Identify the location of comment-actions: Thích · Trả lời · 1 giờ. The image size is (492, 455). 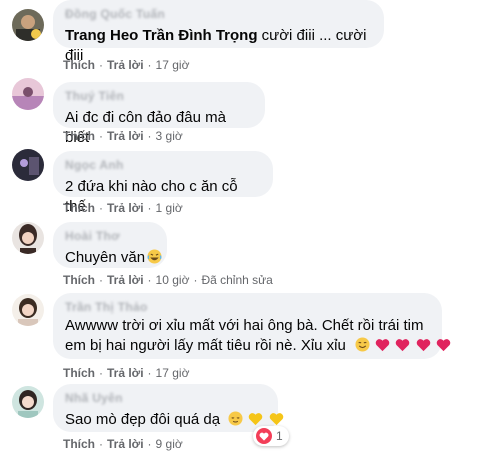
(123, 208).